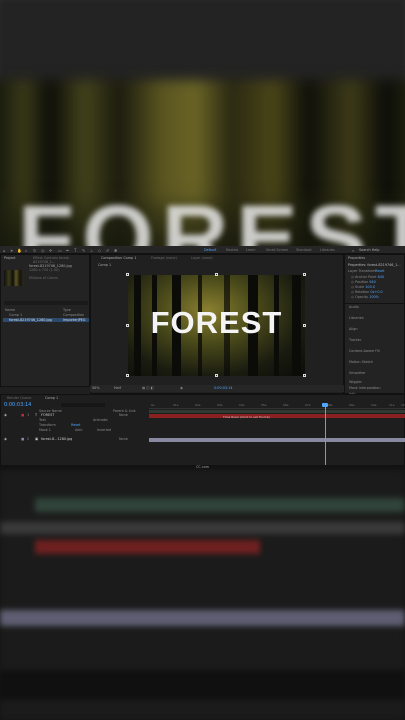 This screenshot has width=405, height=720. What do you see at coordinates (356, 258) in the screenshot?
I see `properties-tab: Properties` at bounding box center [356, 258].